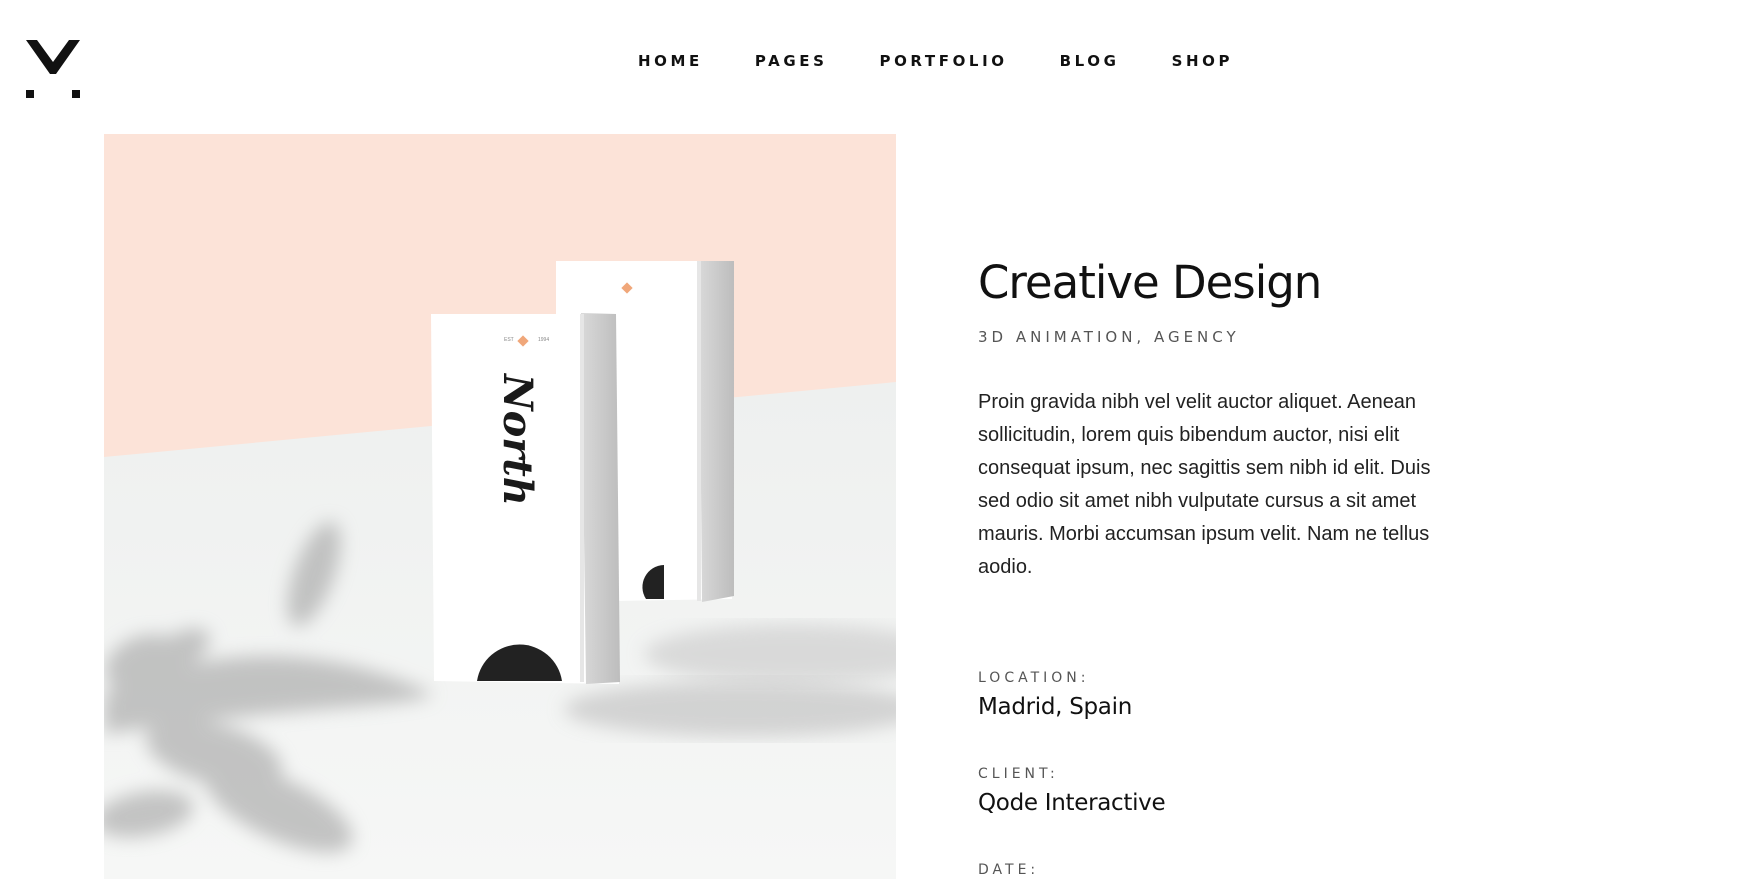 The height and width of the screenshot is (879, 1758). Describe the element at coordinates (509, 340) in the screenshot. I see `svg-text: EST` at that location.